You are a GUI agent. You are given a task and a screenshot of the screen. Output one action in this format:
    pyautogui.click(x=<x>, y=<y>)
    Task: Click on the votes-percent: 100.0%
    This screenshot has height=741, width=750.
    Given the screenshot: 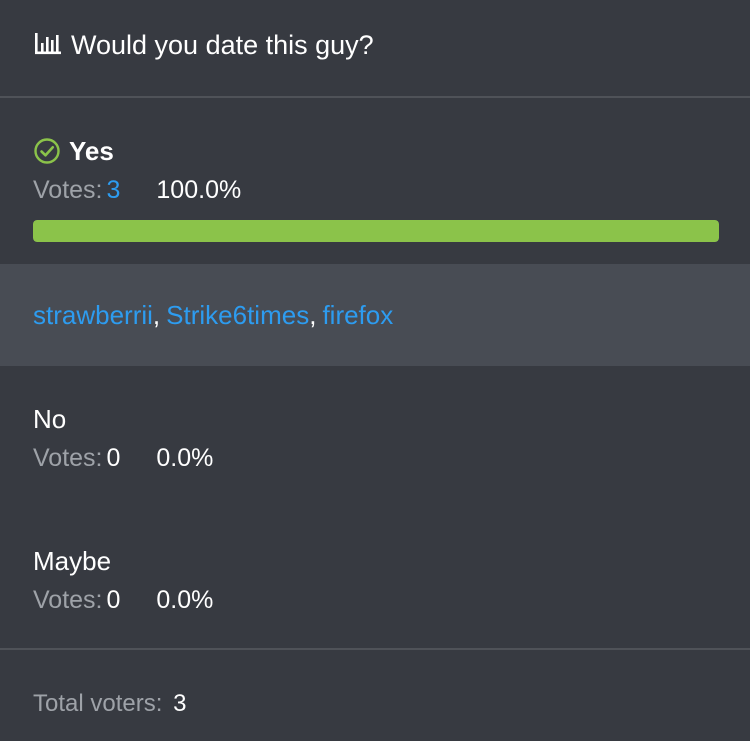 What is the action you would take?
    pyautogui.click(x=199, y=190)
    